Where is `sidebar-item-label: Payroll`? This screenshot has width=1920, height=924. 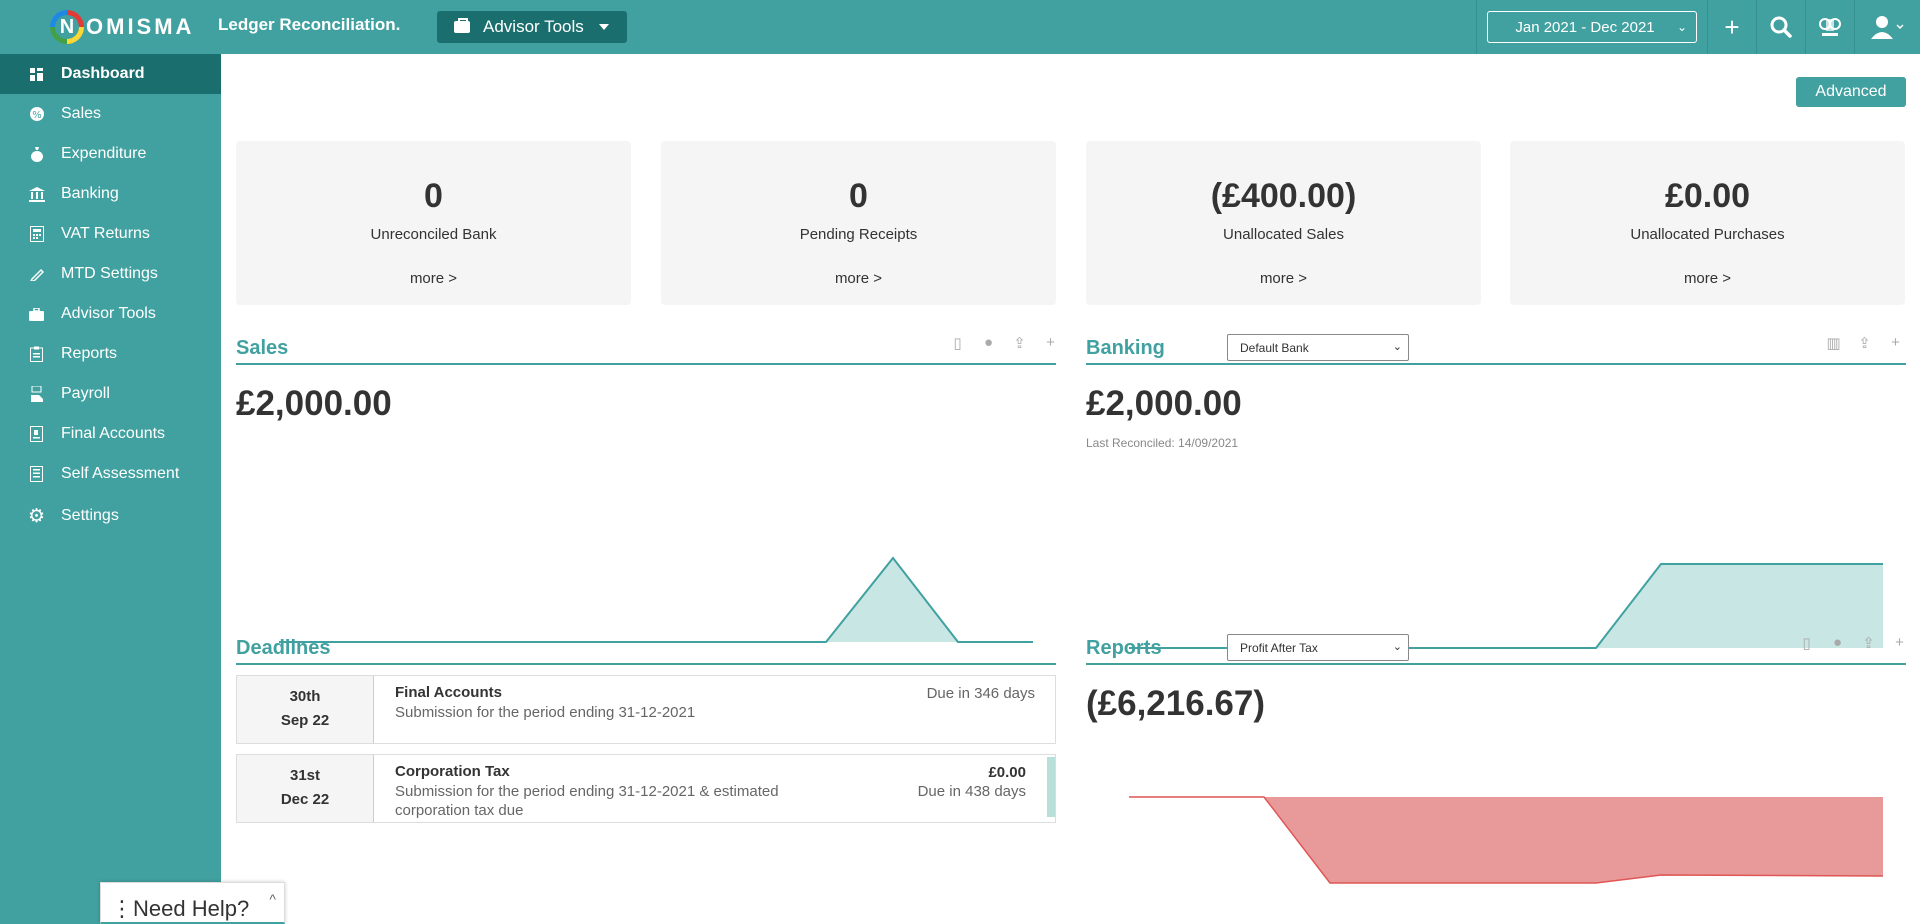 sidebar-item-label: Payroll is located at coordinates (85, 393).